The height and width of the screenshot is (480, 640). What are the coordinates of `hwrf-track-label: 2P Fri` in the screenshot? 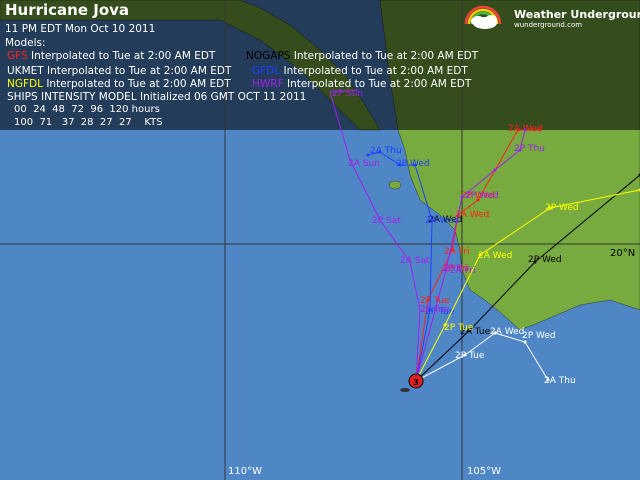 It's located at (454, 269).